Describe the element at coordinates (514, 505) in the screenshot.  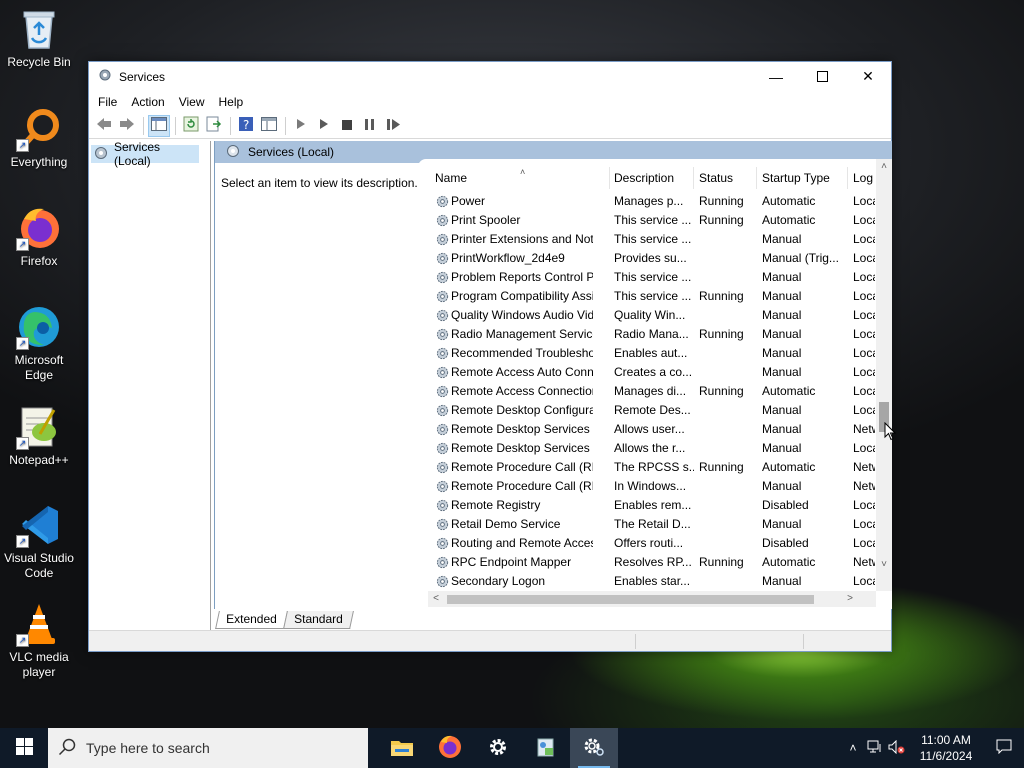
I see `service-name: Remote Registry` at that location.